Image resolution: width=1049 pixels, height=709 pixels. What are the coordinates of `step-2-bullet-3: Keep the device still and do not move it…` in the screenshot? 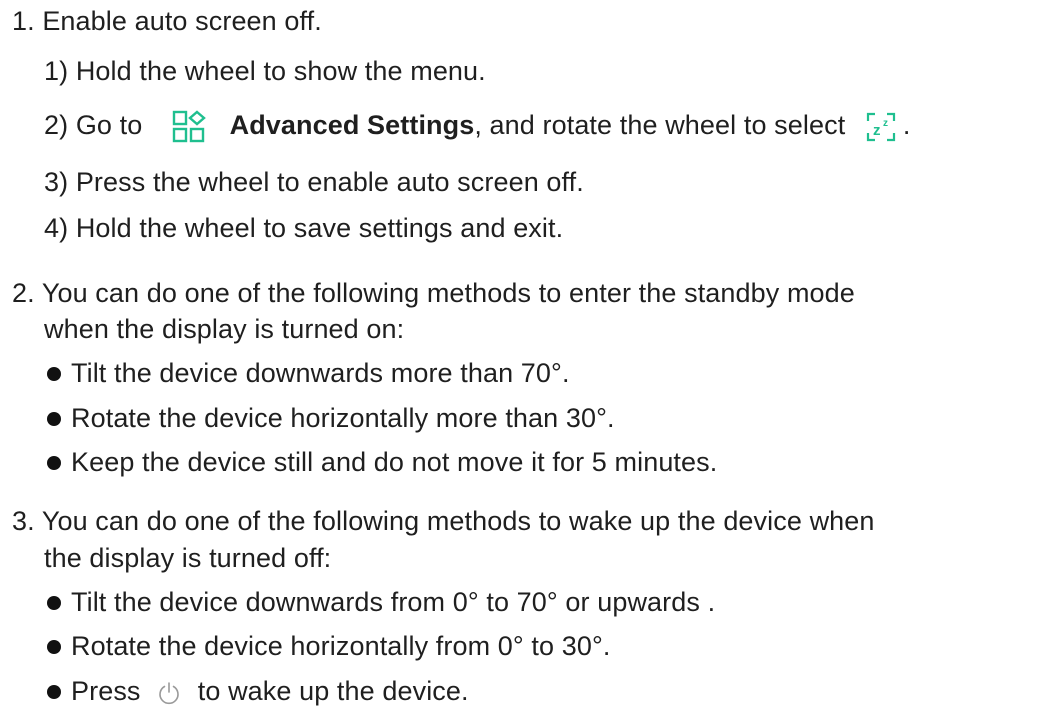 It's located at (382, 462).